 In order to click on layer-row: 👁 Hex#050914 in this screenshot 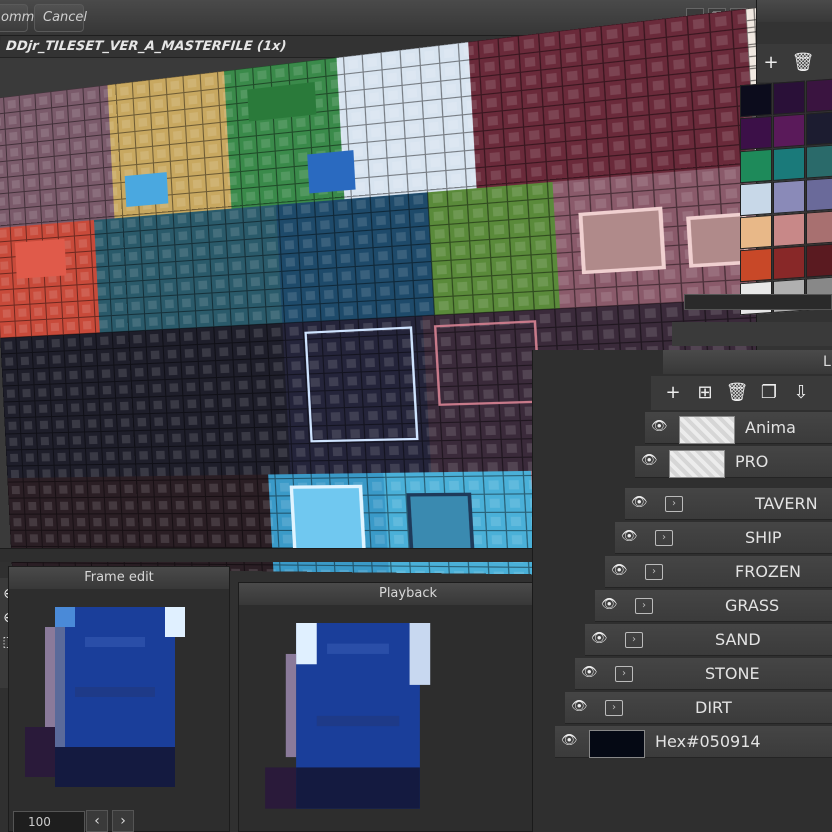, I will do `click(693, 742)`.